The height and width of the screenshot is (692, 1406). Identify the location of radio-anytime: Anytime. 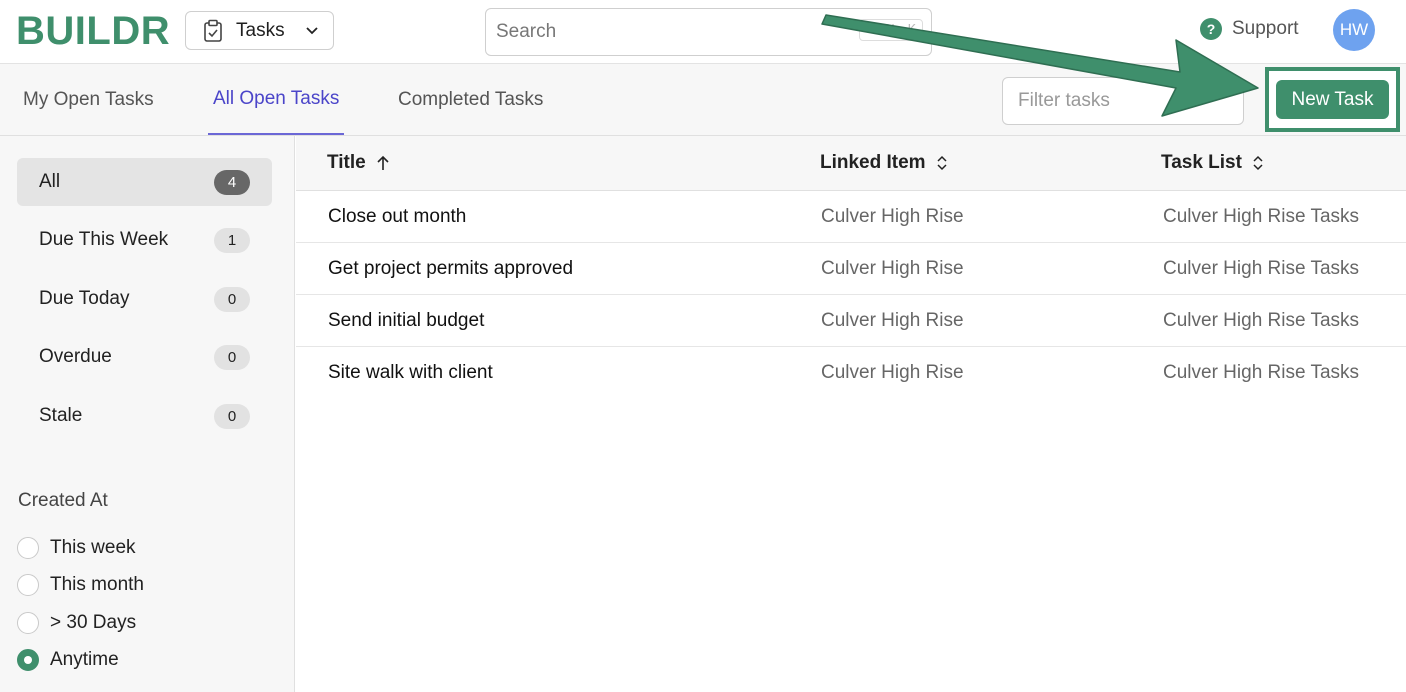
(68, 660).